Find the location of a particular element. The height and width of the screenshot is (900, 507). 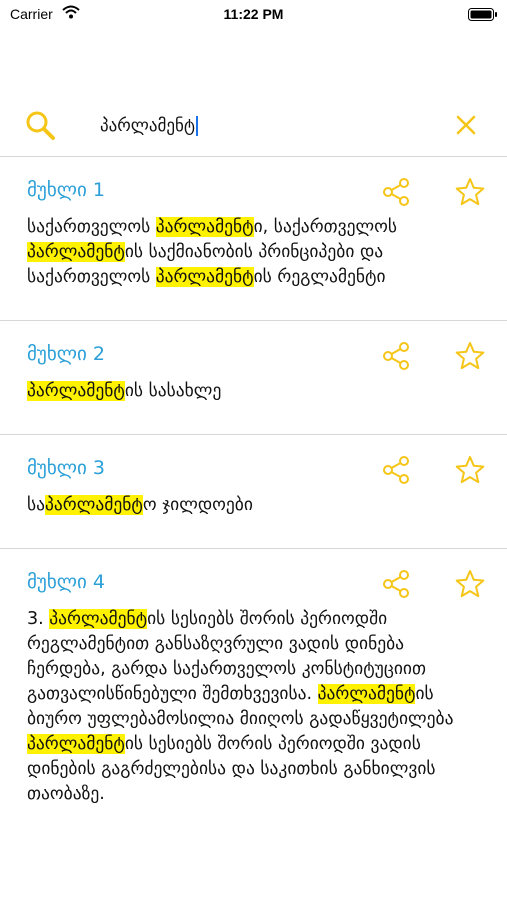

snippet-segment: ის სასახლე is located at coordinates (173, 391).